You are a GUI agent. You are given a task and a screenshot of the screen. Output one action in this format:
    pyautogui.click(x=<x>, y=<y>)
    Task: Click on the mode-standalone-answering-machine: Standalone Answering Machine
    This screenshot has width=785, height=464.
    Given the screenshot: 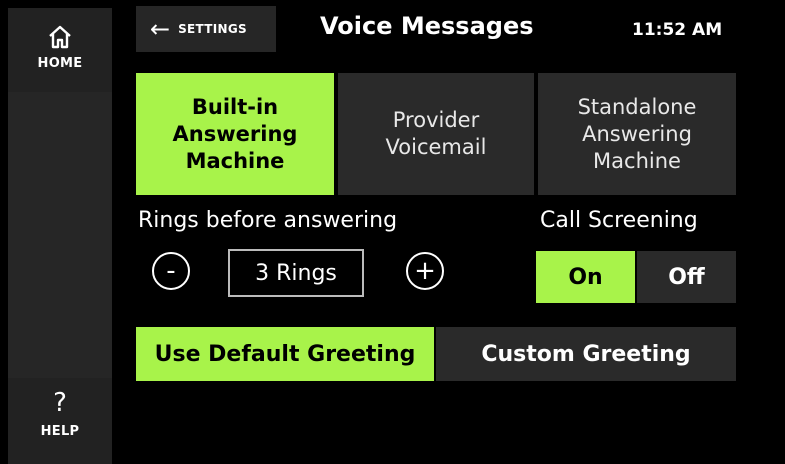 What is the action you would take?
    pyautogui.click(x=637, y=134)
    